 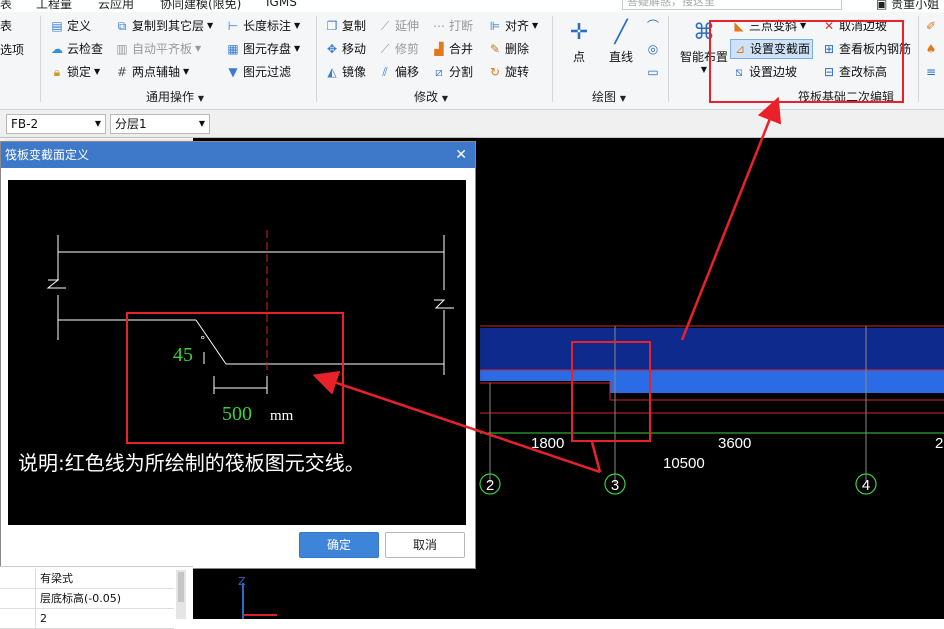 What do you see at coordinates (332, 49) in the screenshot?
I see `move-icon: ✥` at bounding box center [332, 49].